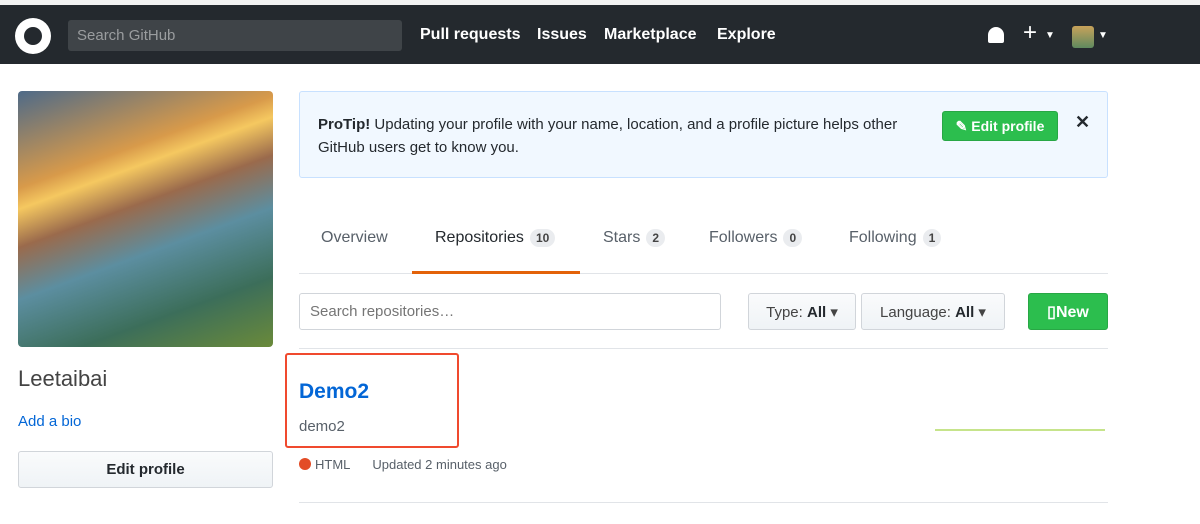  I want to click on new-label: New, so click(1072, 312).